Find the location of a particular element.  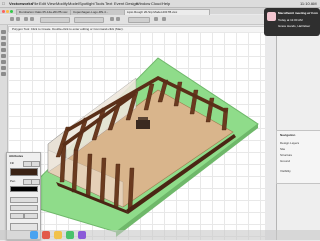

marker-start-field is located at coordinates (17, 216).